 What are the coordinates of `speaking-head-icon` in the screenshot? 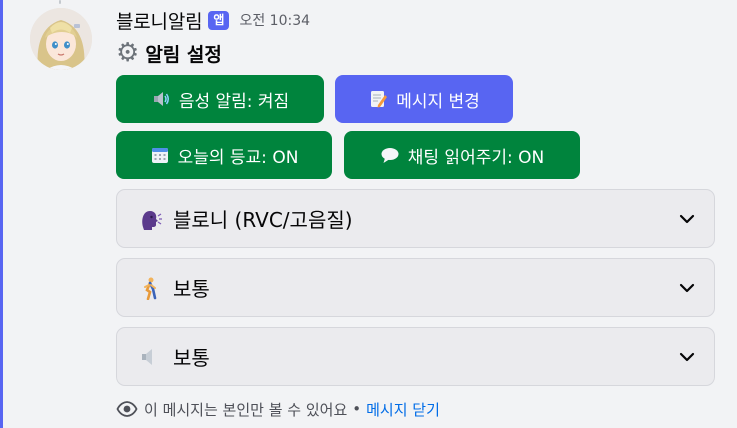 It's located at (150, 219).